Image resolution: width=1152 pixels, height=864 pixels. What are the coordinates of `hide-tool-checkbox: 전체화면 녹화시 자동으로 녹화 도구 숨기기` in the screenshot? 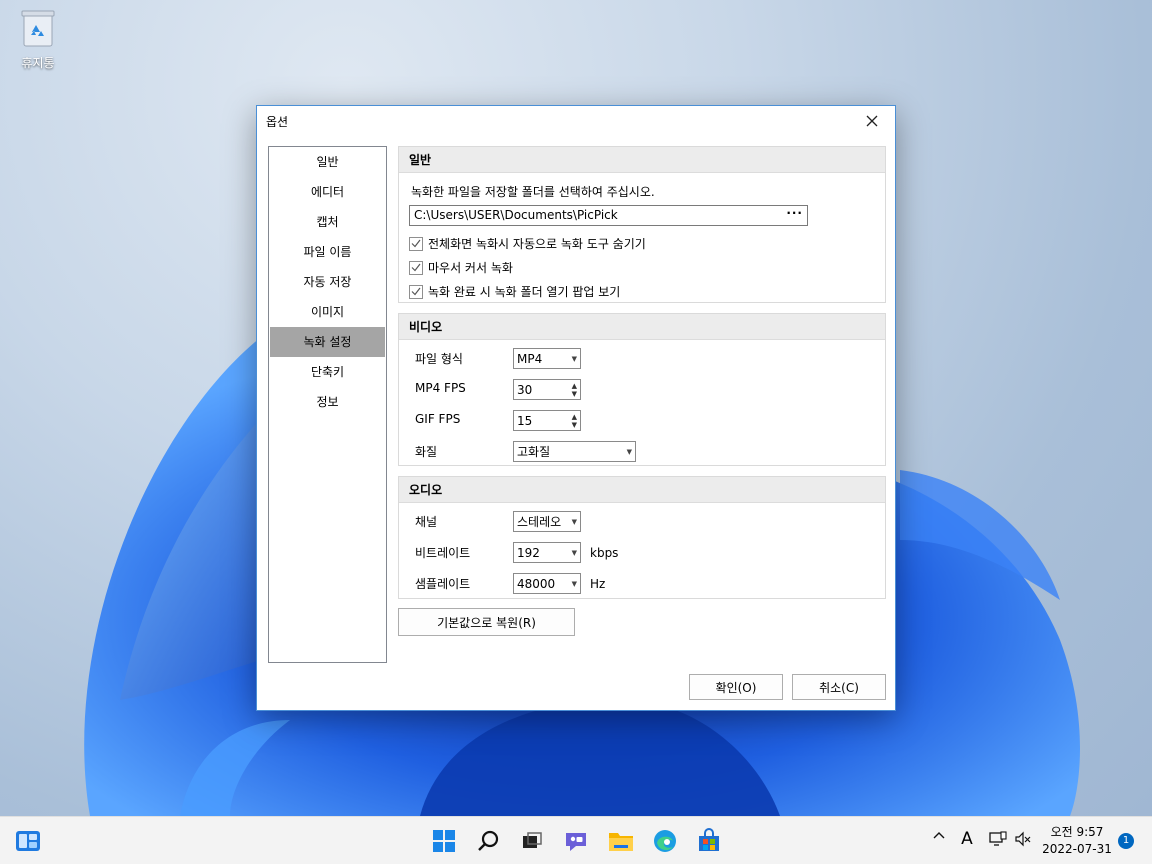 It's located at (527, 243).